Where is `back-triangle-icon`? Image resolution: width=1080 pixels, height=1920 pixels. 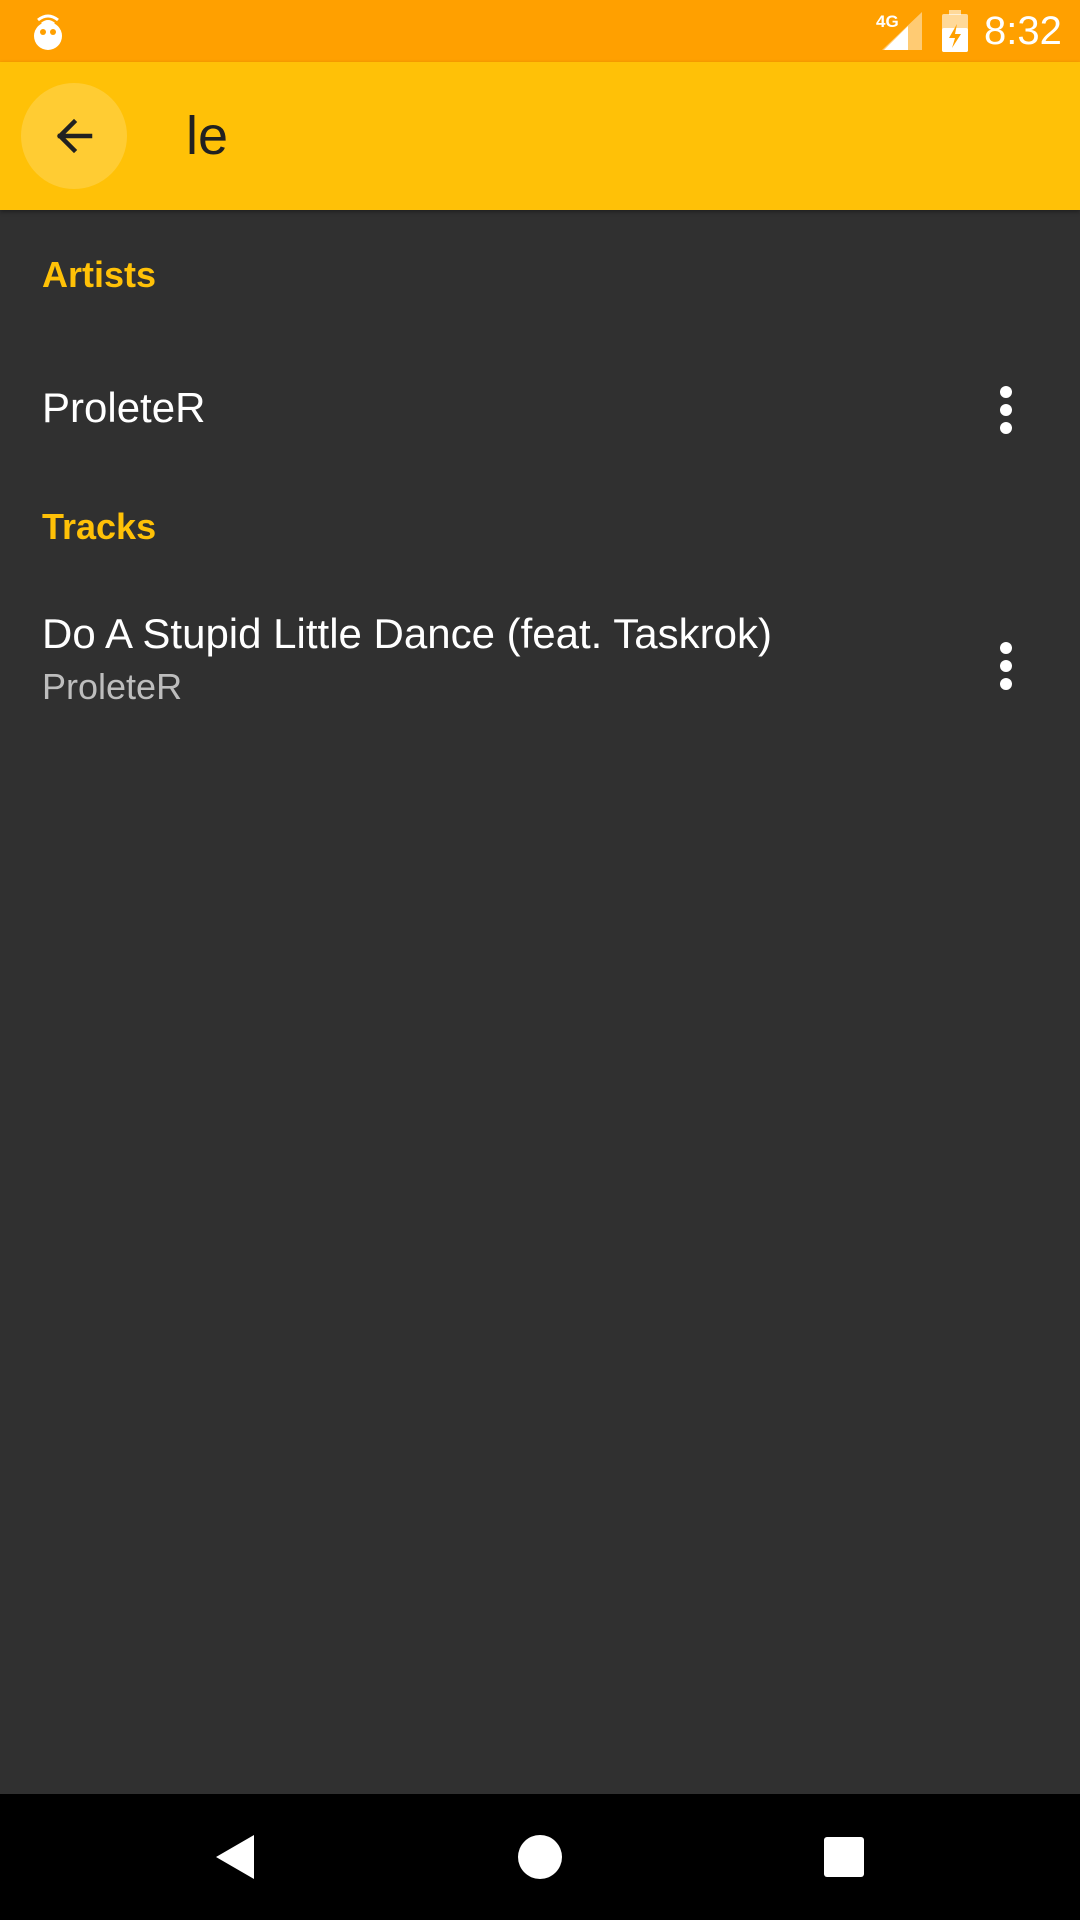
back-triangle-icon is located at coordinates (235, 1857).